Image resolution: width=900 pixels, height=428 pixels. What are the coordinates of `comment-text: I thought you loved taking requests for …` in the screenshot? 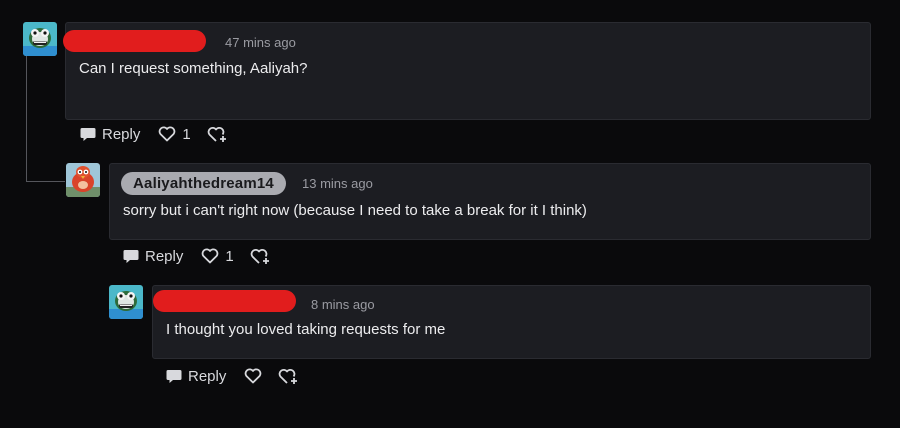 It's located at (306, 329).